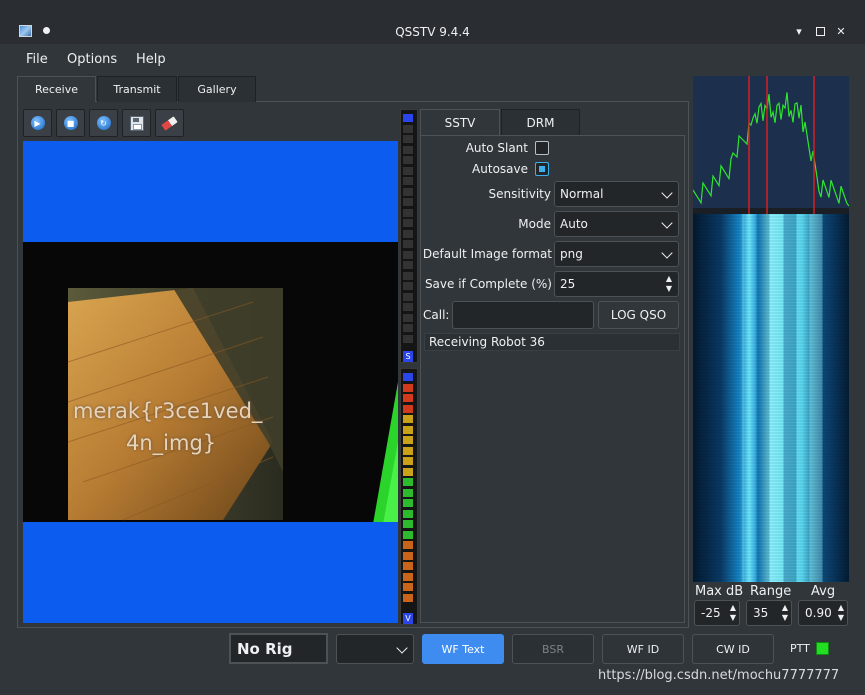 This screenshot has height=695, width=865. What do you see at coordinates (616, 194) in the screenshot?
I see `sensitivity-select: Normal` at bounding box center [616, 194].